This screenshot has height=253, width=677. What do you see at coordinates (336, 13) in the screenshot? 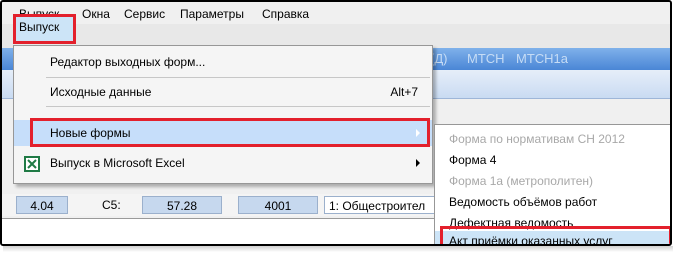
I see `menu-bar: Выпуск Окна Сервис Параметры Справка` at bounding box center [336, 13].